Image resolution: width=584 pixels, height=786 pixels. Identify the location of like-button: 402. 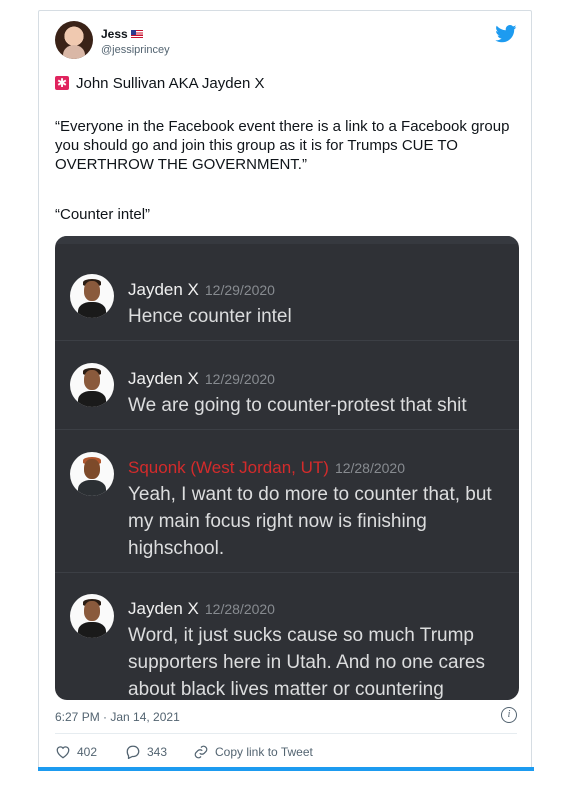
(76, 752).